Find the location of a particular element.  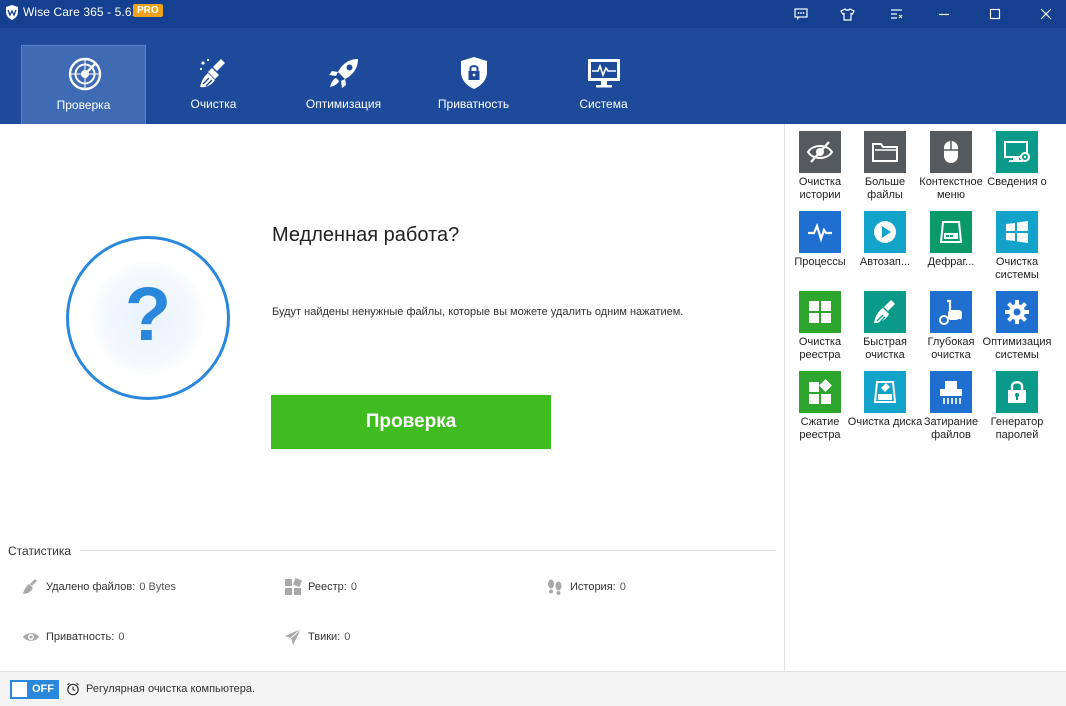

nav-label: Очистка is located at coordinates (213, 104).